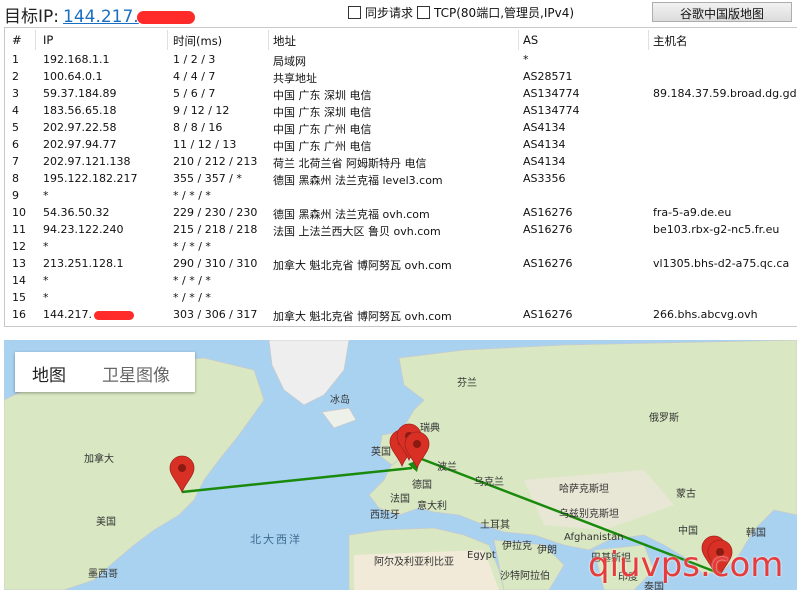 Image resolution: width=797 pixels, height=590 pixels. I want to click on map-label: 乌克兰, so click(489, 482).